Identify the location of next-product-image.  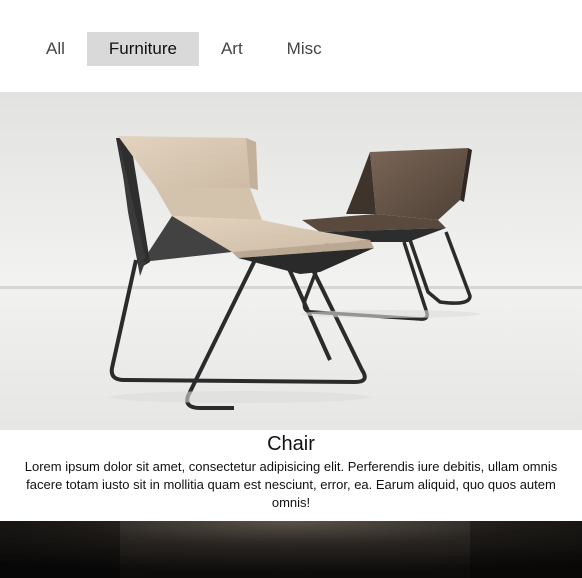
(291, 549).